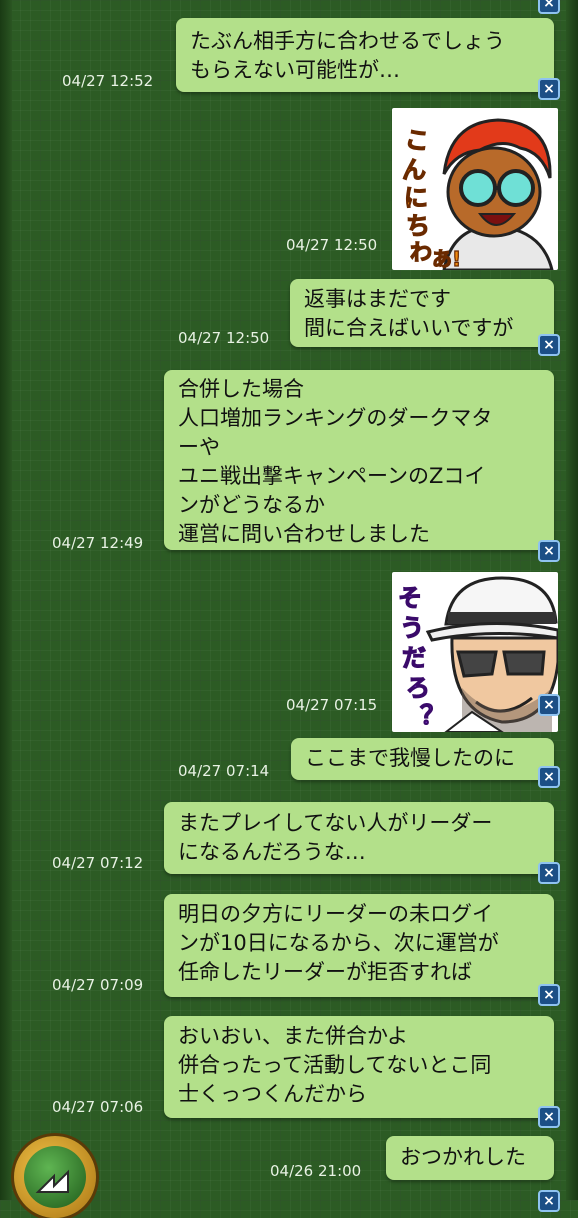 This screenshot has width=578, height=1218. What do you see at coordinates (416, 198) in the screenshot?
I see `svg-text: に` at bounding box center [416, 198].